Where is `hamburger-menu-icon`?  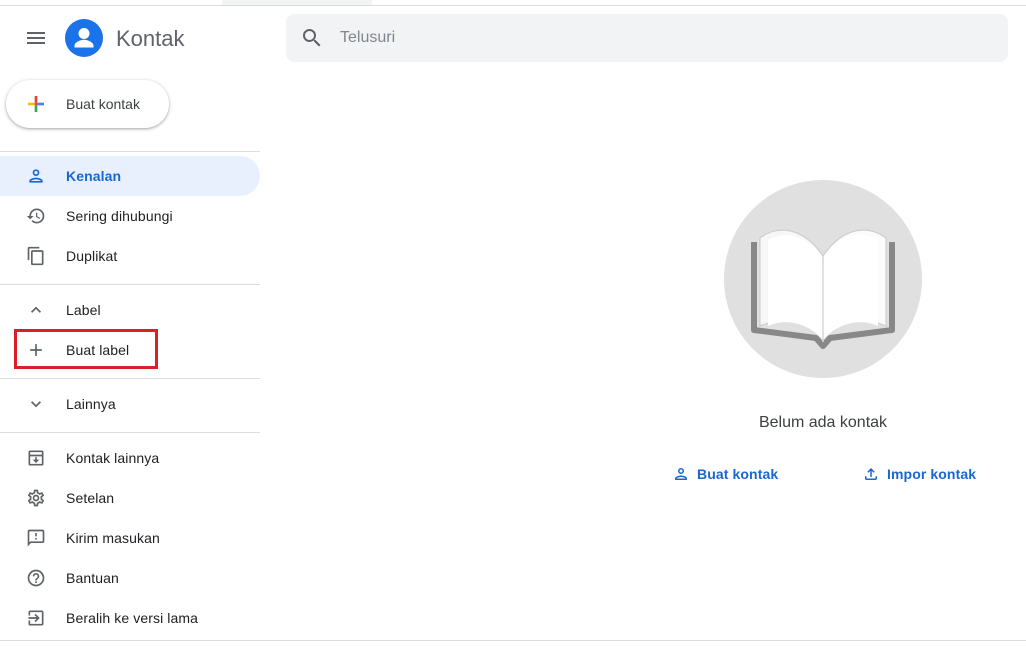 hamburger-menu-icon is located at coordinates (36, 38).